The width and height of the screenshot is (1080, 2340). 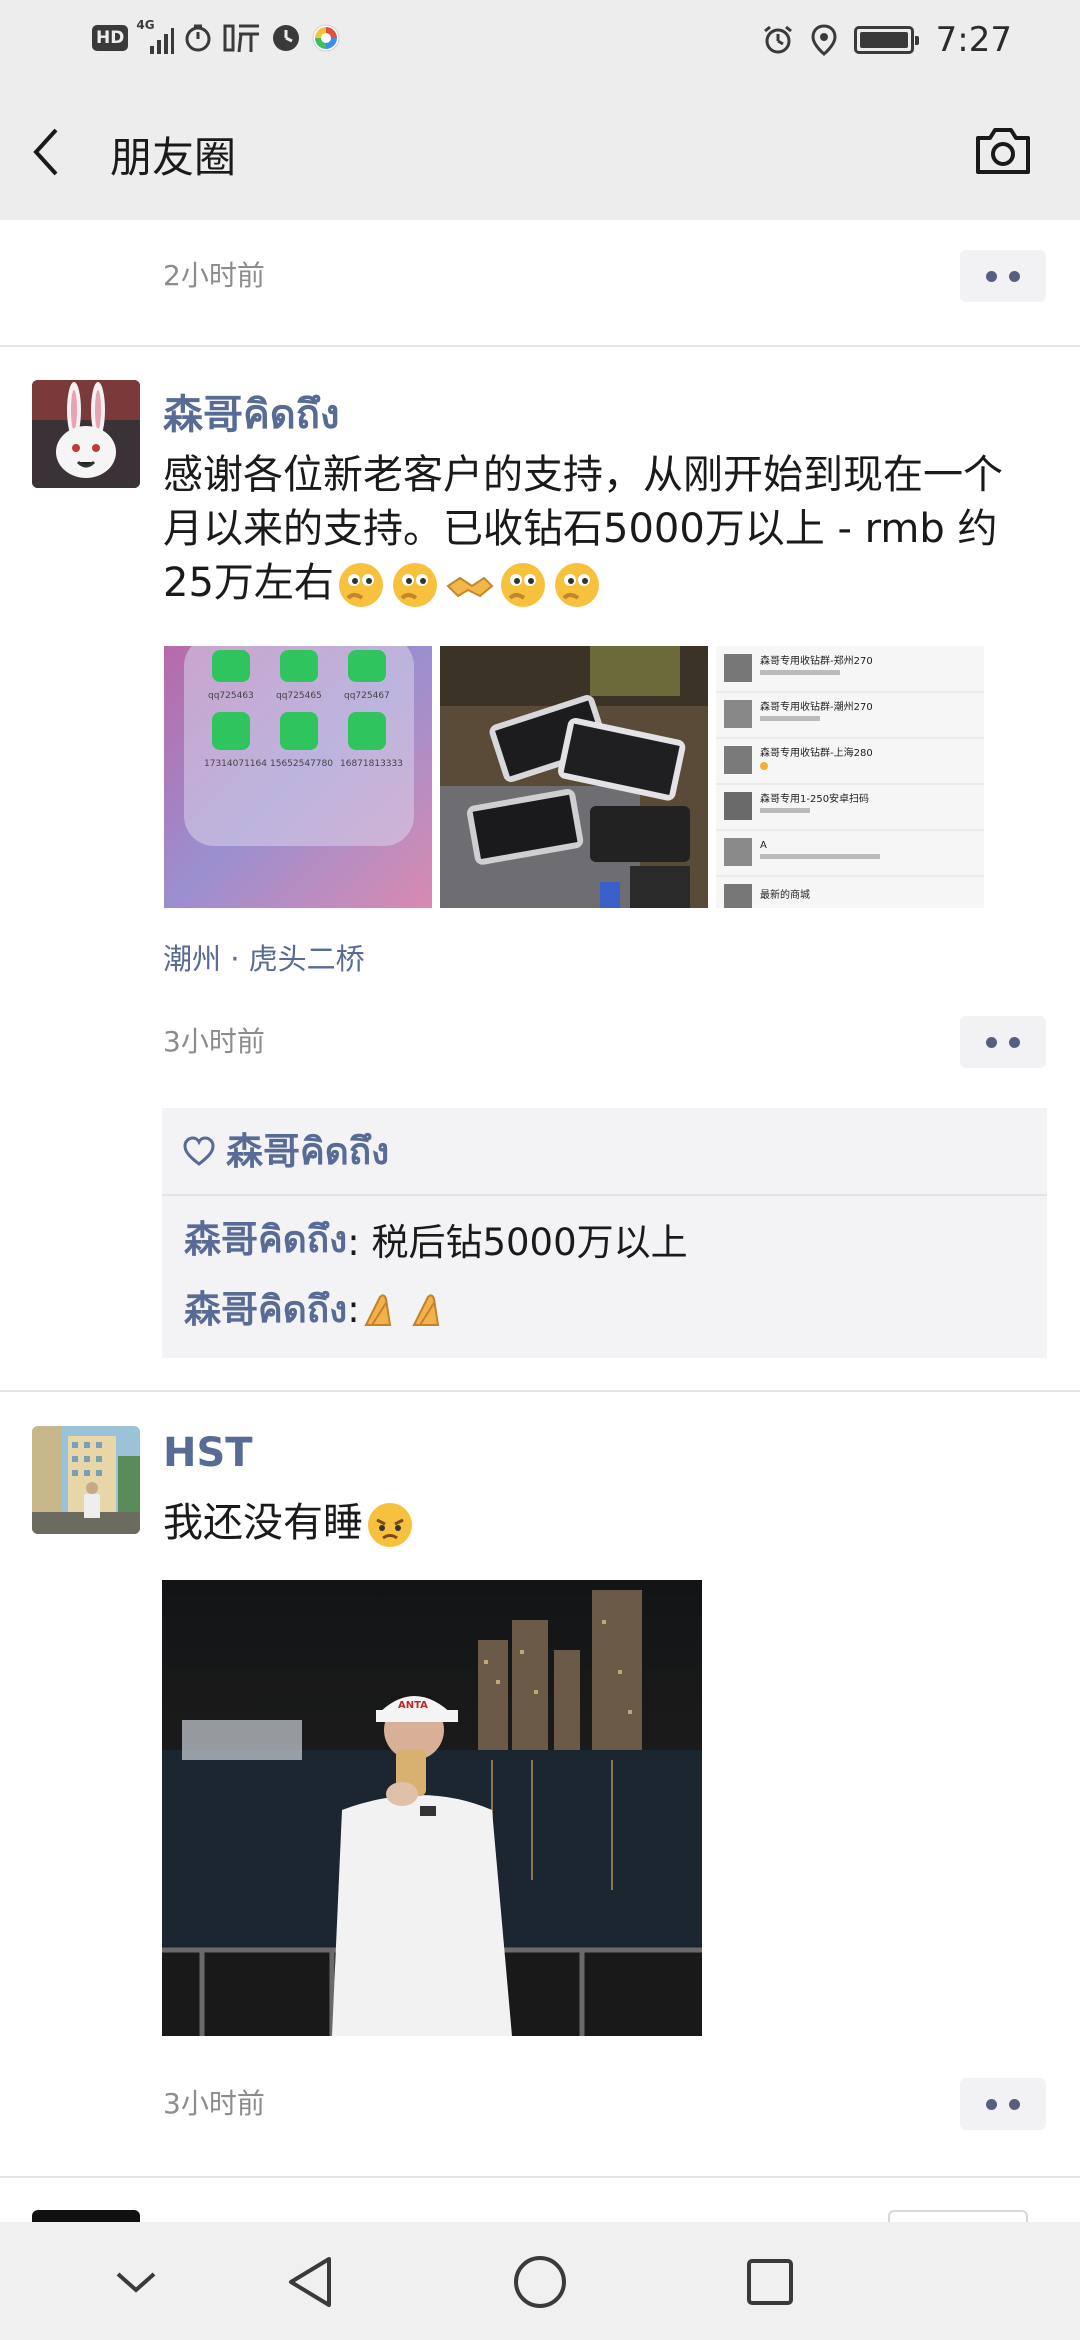 What do you see at coordinates (263, 1523) in the screenshot?
I see `post-text-content: 我还没有睡` at bounding box center [263, 1523].